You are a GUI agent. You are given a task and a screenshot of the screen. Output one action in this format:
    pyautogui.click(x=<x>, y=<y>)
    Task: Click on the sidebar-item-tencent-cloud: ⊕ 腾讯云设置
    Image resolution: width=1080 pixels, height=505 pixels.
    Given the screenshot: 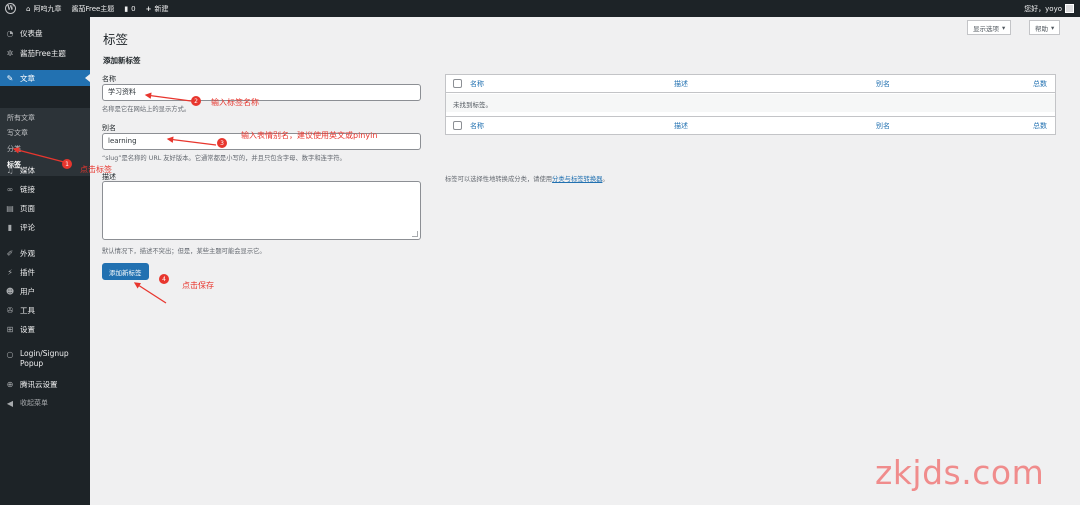 What is the action you would take?
    pyautogui.click(x=45, y=384)
    